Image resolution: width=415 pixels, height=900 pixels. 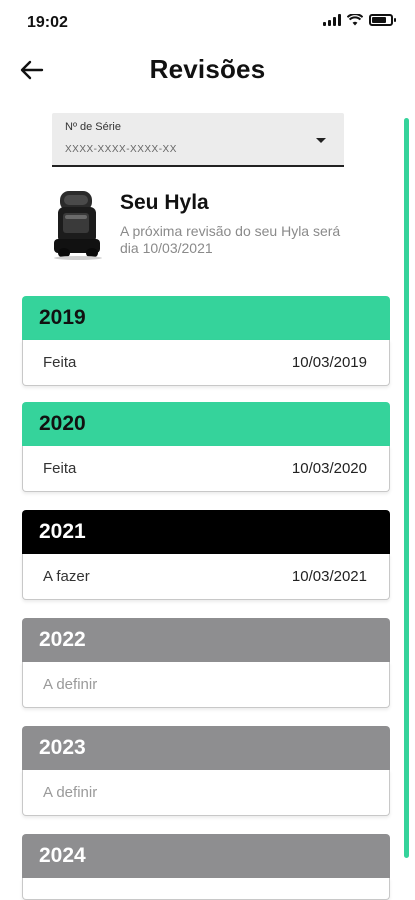 What do you see at coordinates (206, 363) in the screenshot?
I see `revision-body: Feita 10/03/2019` at bounding box center [206, 363].